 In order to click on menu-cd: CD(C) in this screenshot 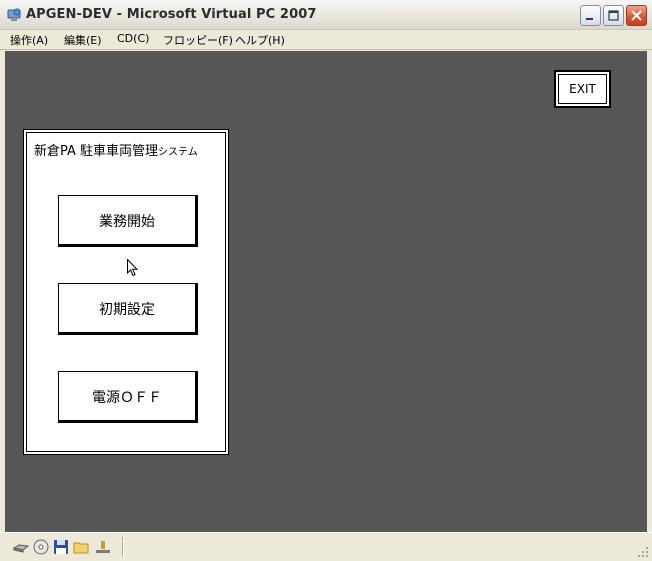, I will do `click(133, 38)`.